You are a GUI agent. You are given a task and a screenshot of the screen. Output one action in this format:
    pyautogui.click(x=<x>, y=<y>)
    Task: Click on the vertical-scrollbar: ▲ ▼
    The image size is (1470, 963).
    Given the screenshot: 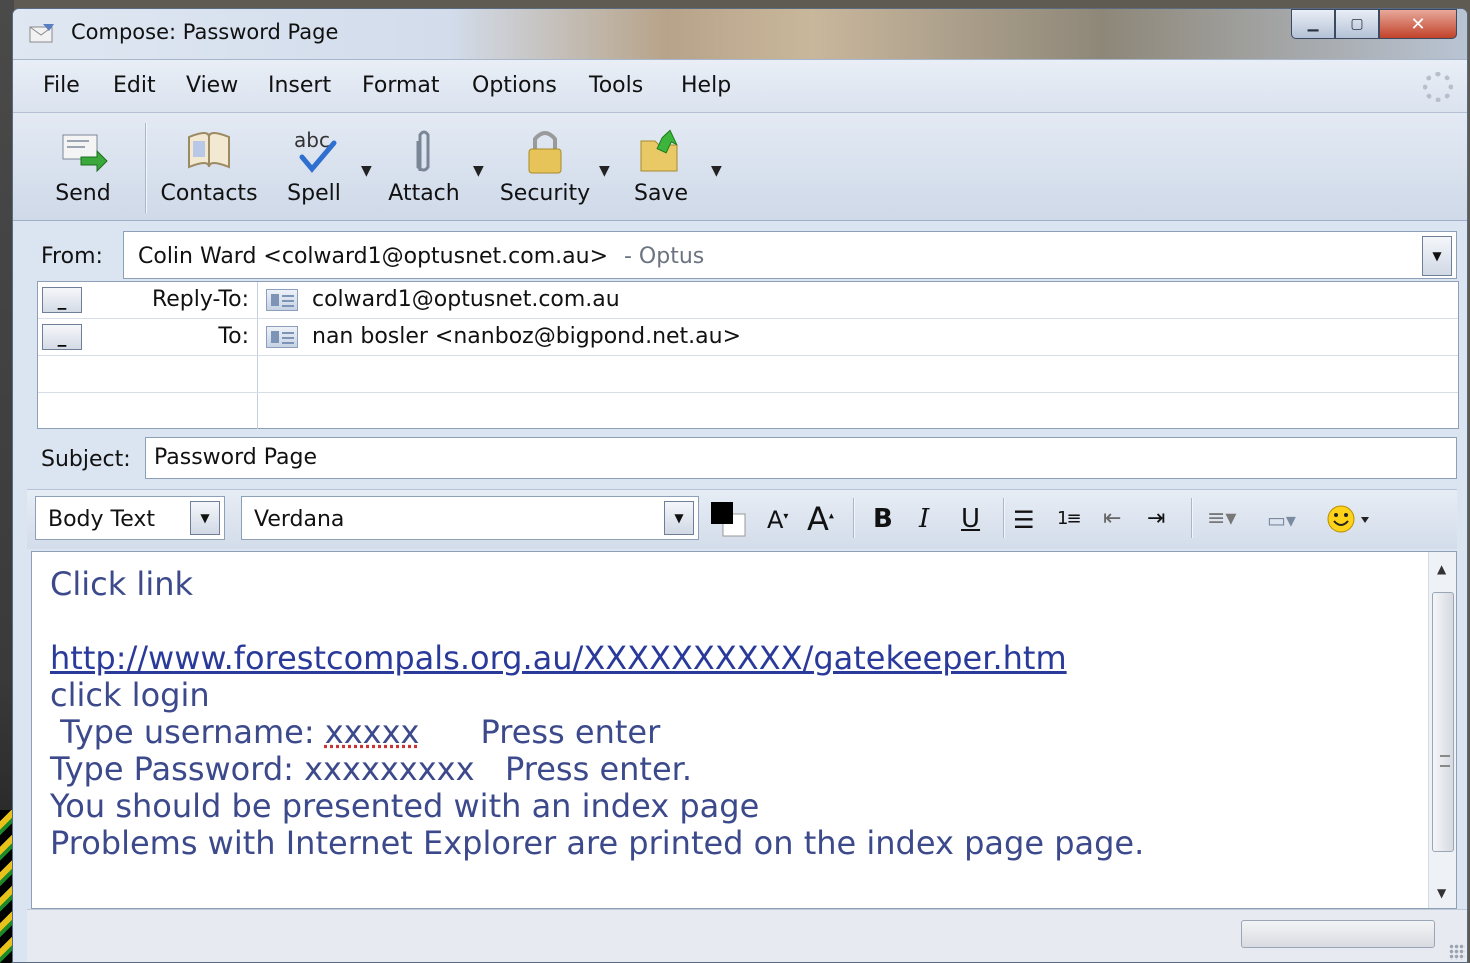 What is the action you would take?
    pyautogui.click(x=1442, y=730)
    